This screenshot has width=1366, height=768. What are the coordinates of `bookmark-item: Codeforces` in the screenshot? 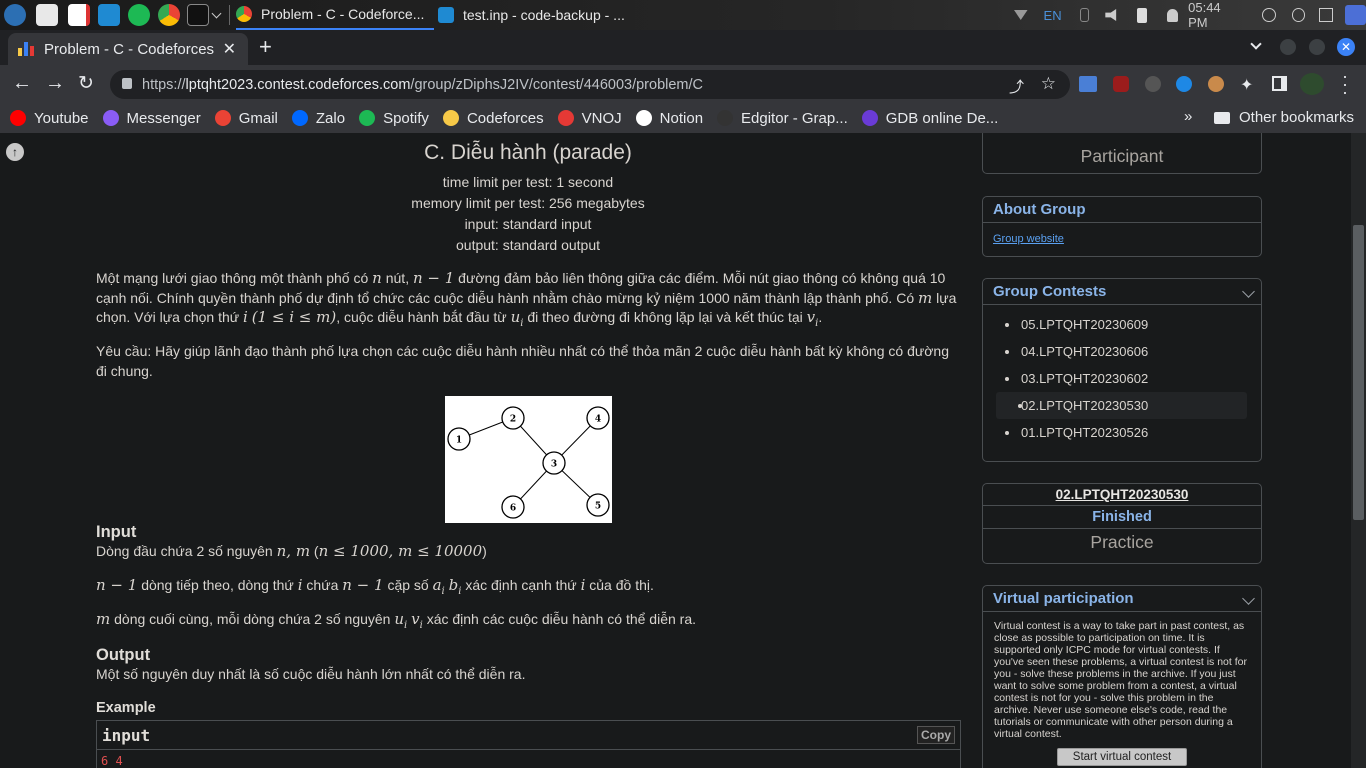 It's located at (493, 118).